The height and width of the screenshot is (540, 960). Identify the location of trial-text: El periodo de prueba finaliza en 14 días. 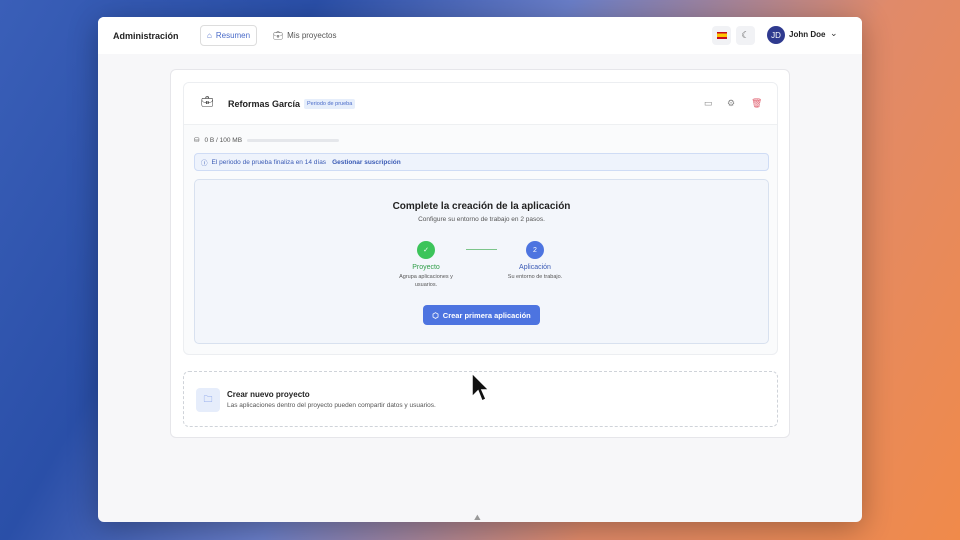
(269, 162).